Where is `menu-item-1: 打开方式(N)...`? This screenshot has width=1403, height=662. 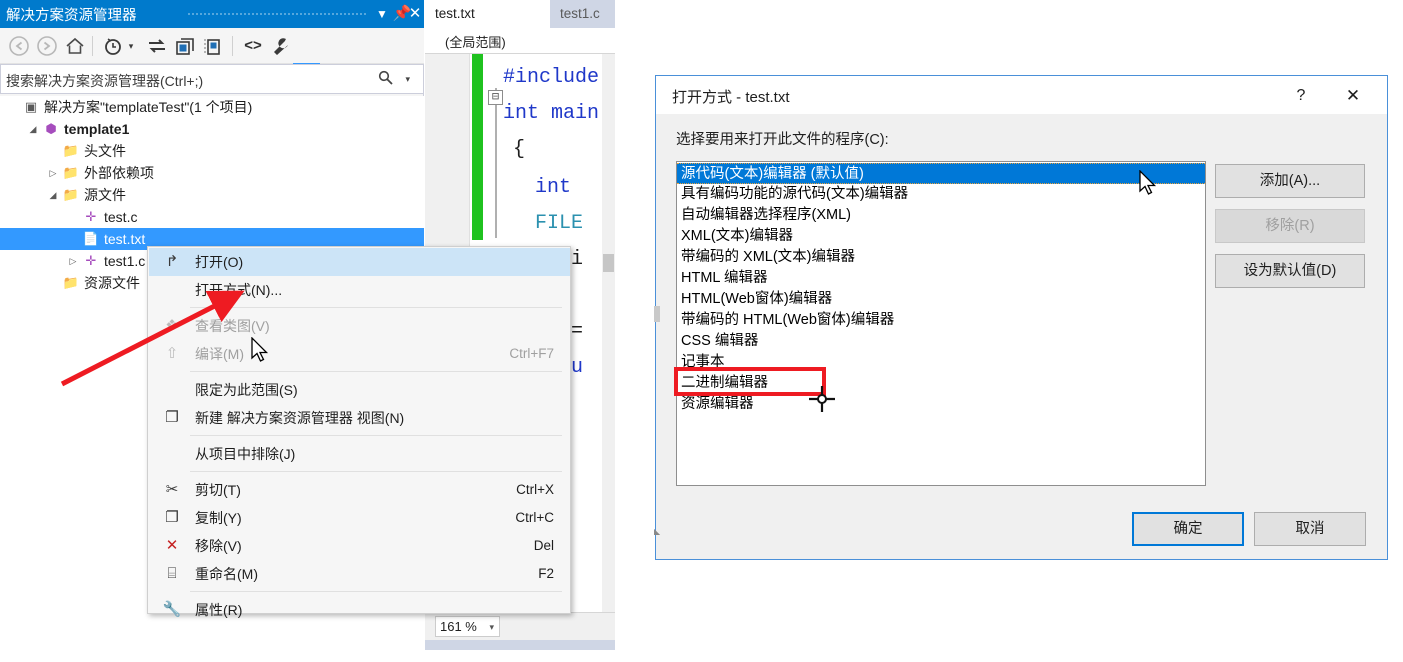 menu-item-1: 打开方式(N)... is located at coordinates (359, 290).